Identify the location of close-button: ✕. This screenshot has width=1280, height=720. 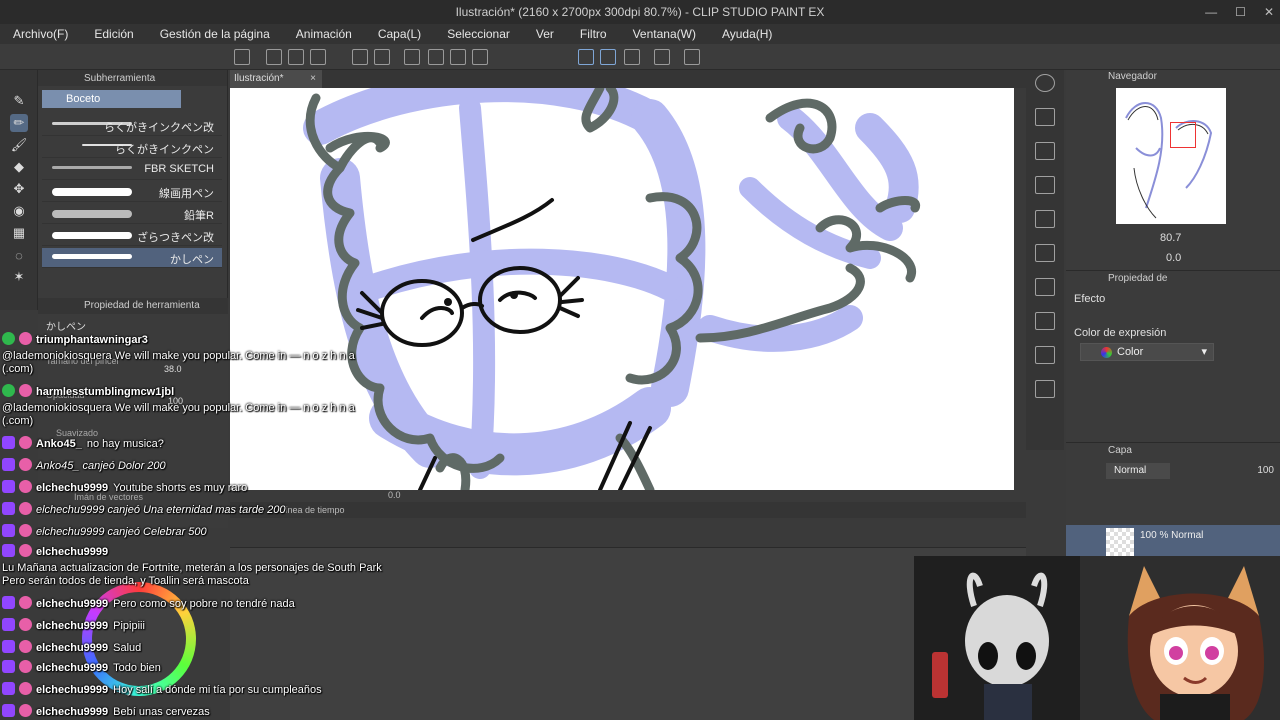
(1269, 12).